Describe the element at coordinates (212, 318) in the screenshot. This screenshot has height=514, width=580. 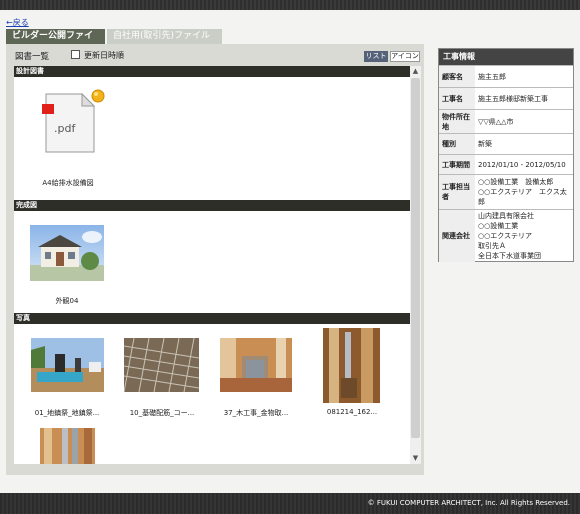
I see `section-header-photos: 写真` at that location.